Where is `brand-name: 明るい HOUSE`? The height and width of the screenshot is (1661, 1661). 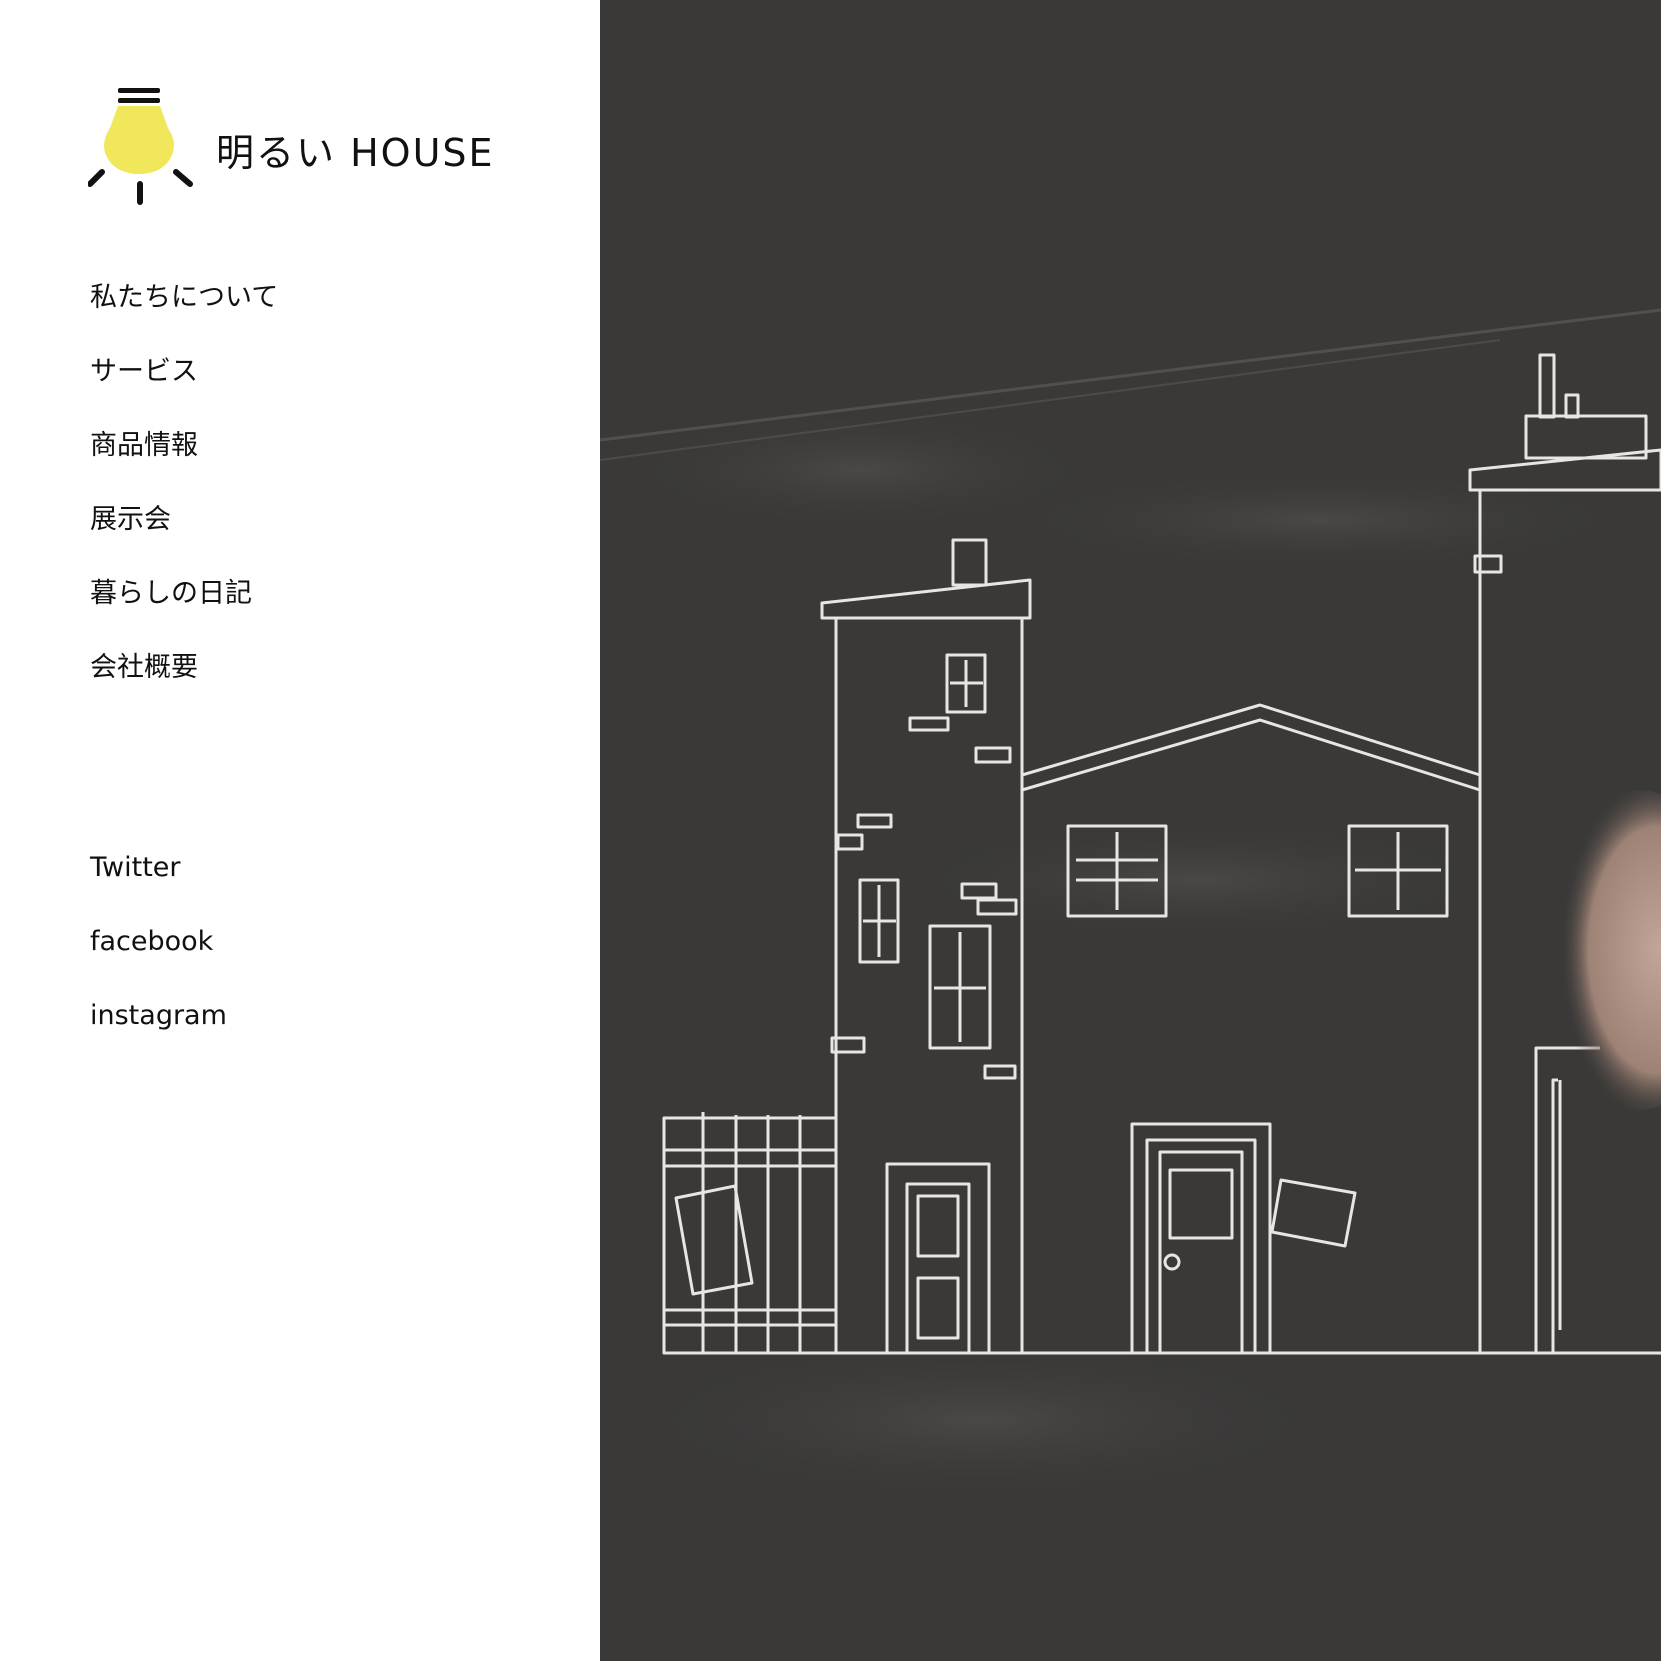 brand-name: 明るい HOUSE is located at coordinates (355, 153).